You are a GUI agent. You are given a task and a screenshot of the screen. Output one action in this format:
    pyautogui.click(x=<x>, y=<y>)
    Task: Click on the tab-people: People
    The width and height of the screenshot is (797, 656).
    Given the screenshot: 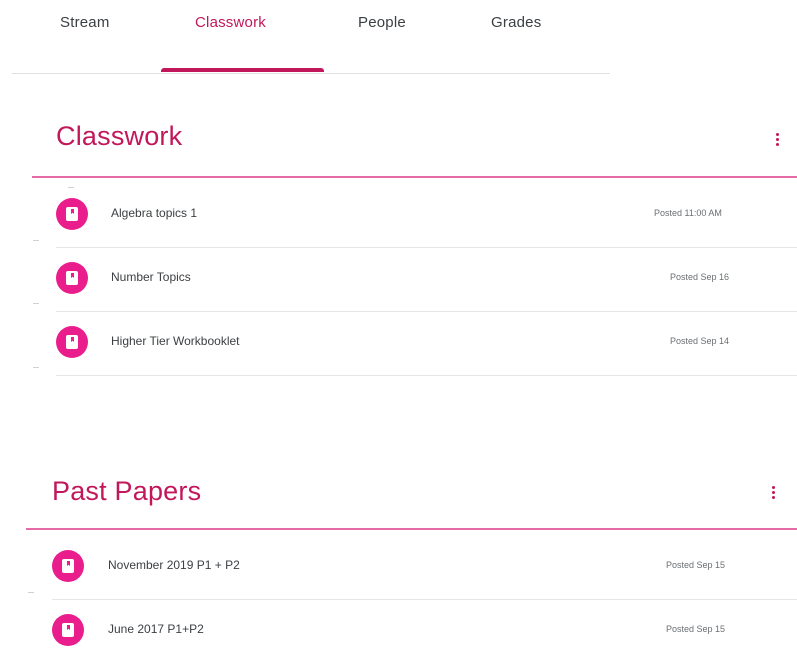 What is the action you would take?
    pyautogui.click(x=382, y=22)
    